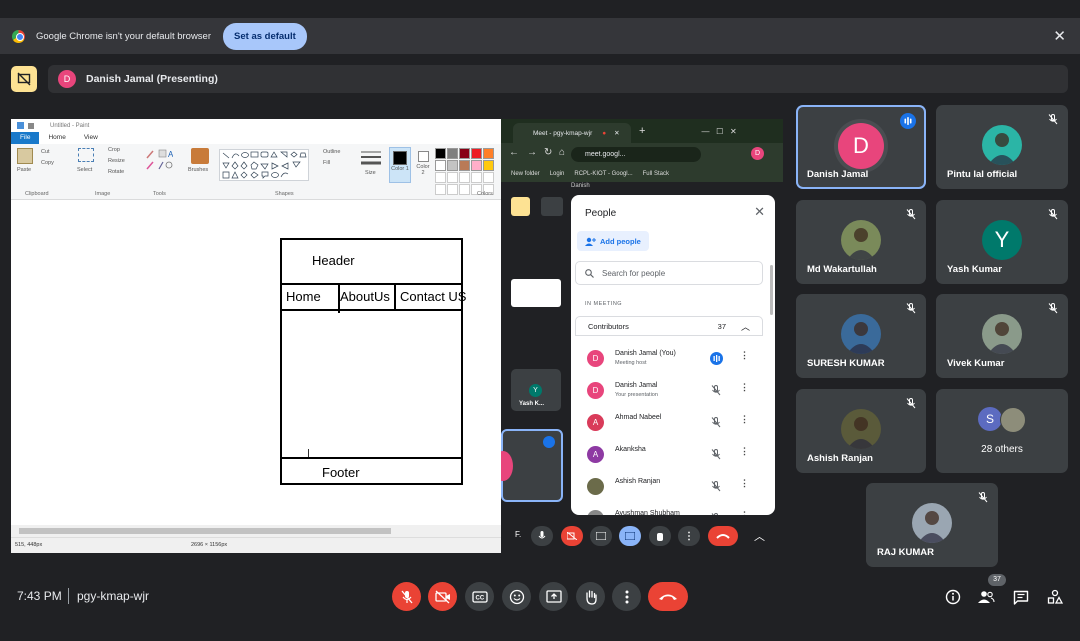 This screenshot has width=1080, height=641. I want to click on participant-row: D Danish Jamal (You) Meeting host ⋮, so click(669, 358).